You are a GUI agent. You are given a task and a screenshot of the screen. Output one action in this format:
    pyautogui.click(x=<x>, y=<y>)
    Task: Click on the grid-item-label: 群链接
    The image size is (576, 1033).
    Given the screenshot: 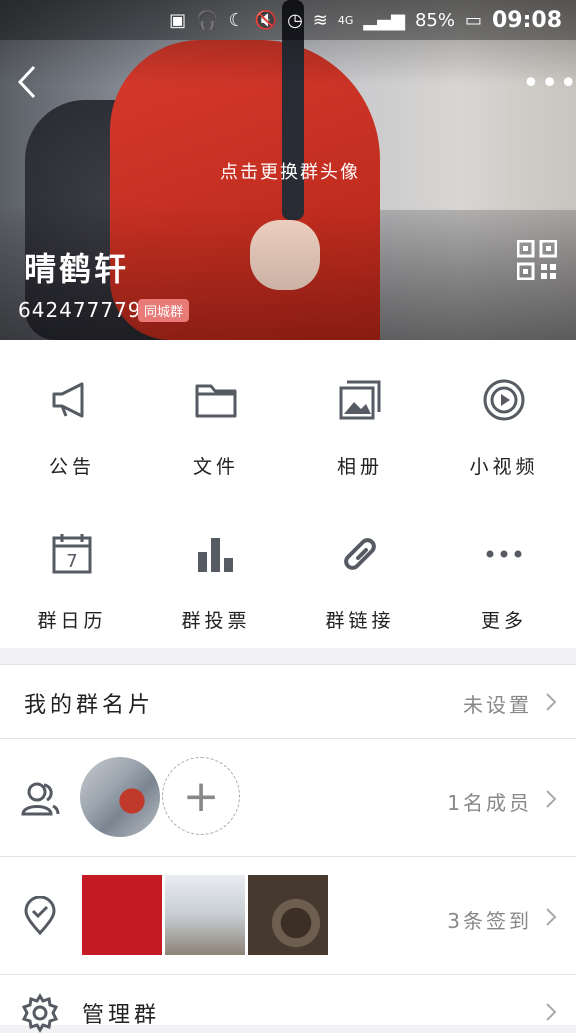 What is the action you would take?
    pyautogui.click(x=360, y=621)
    